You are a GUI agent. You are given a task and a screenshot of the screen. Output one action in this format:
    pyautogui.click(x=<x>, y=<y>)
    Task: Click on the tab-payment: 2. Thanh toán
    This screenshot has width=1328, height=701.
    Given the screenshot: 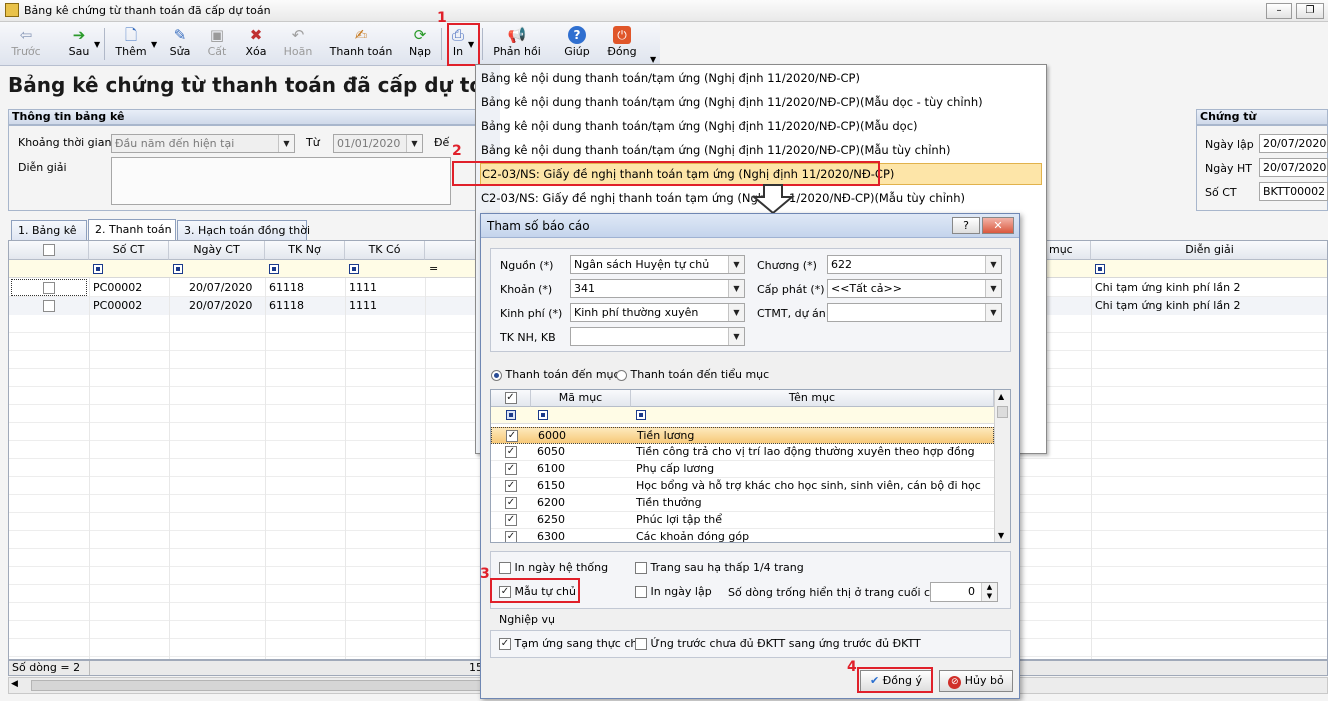 What is the action you would take?
    pyautogui.click(x=132, y=230)
    